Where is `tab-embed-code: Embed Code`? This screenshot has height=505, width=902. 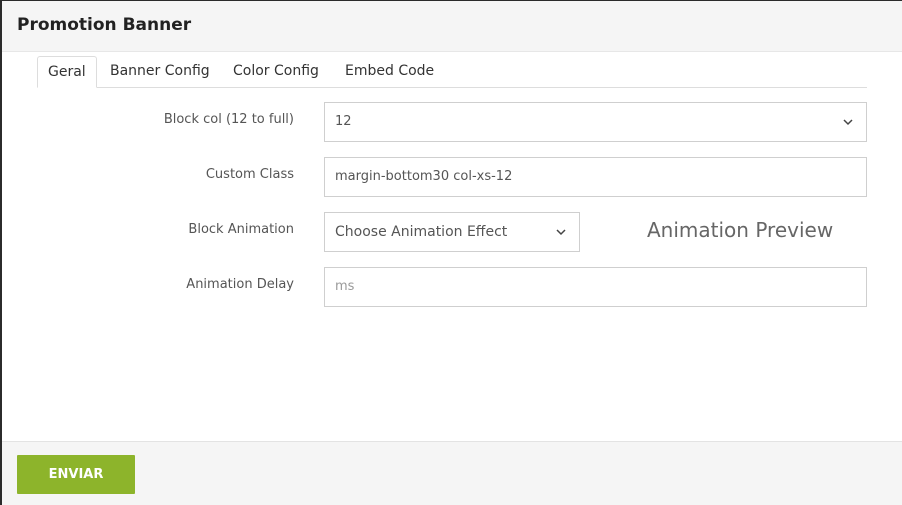 tab-embed-code: Embed Code is located at coordinates (389, 71).